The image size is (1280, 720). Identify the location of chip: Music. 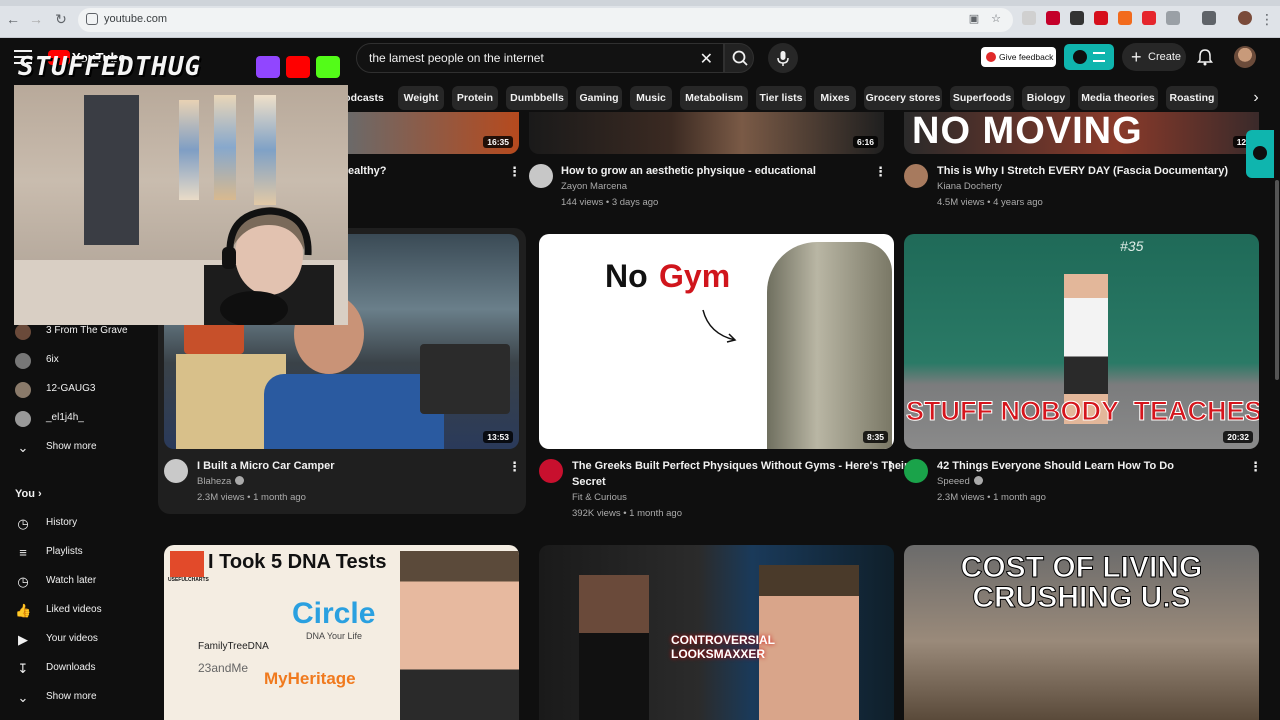
(651, 98).